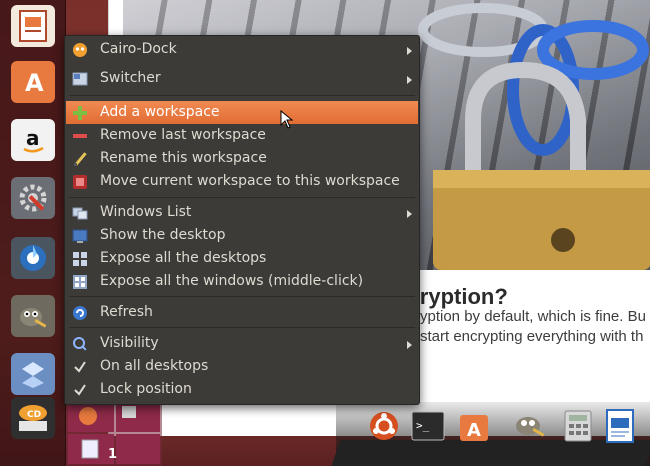 This screenshot has height=466, width=650. I want to click on workspace-number: 1, so click(113, 454).